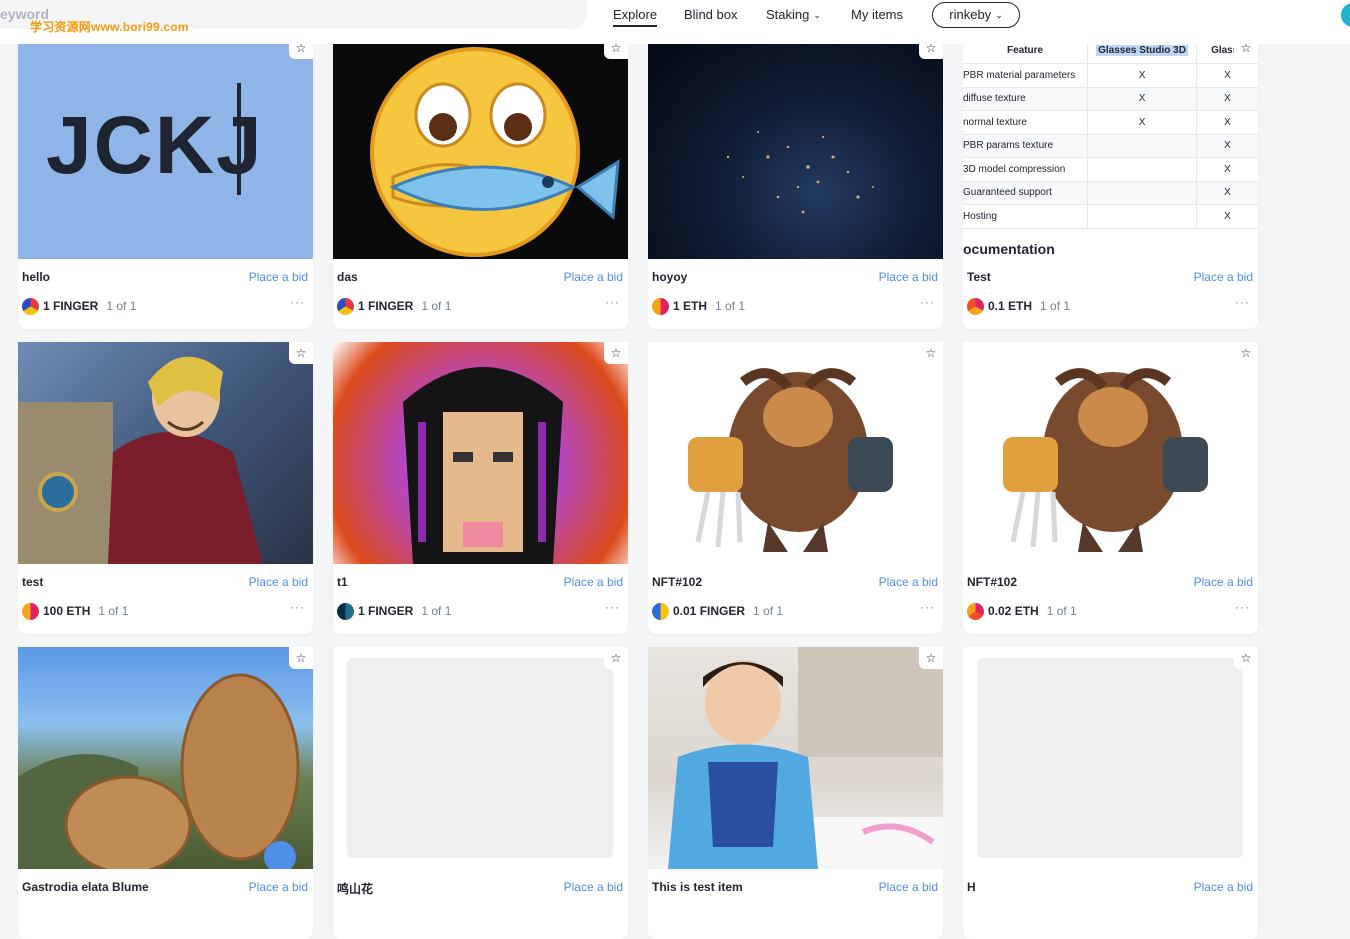 The image size is (1350, 939). What do you see at coordinates (1013, 611) in the screenshot?
I see `price-value: 0.02 ETH` at bounding box center [1013, 611].